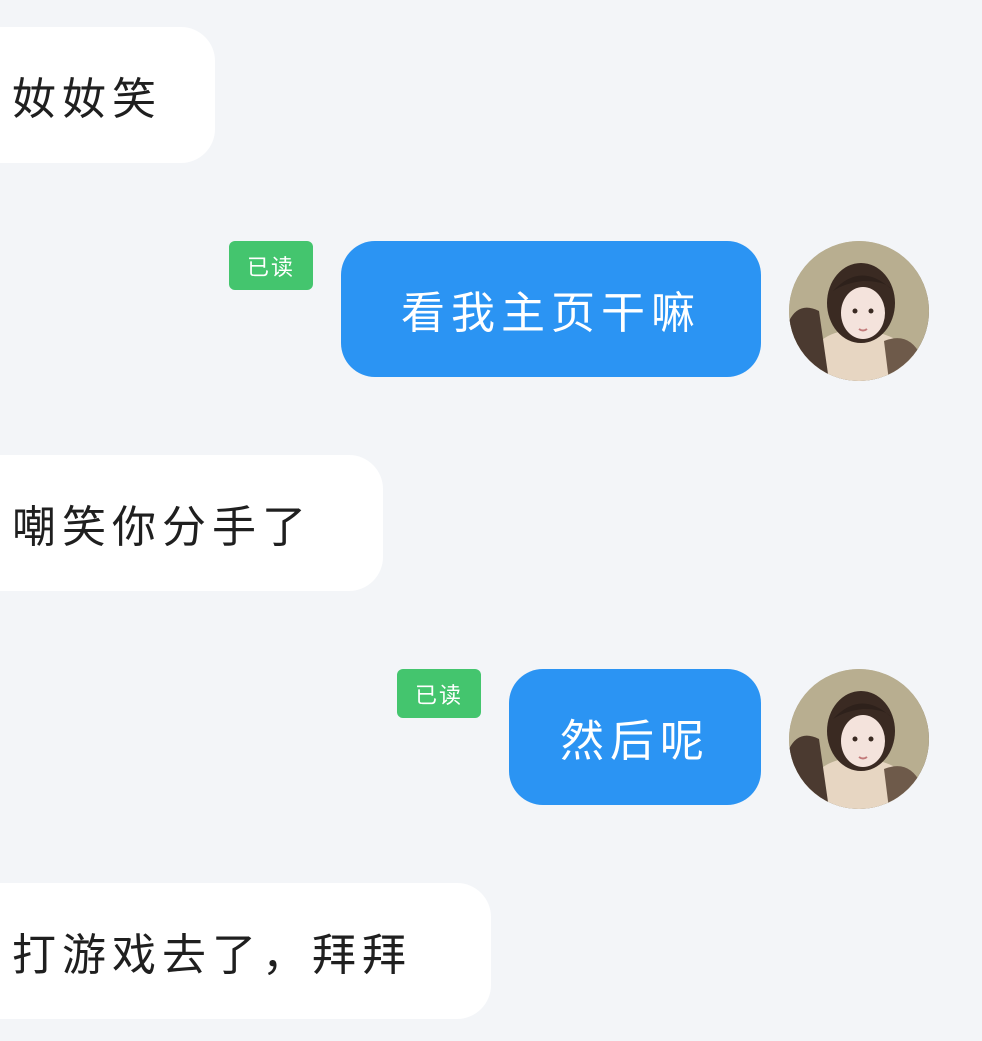 The image size is (982, 1041). I want to click on message-text: 奻奻笑, so click(87, 99).